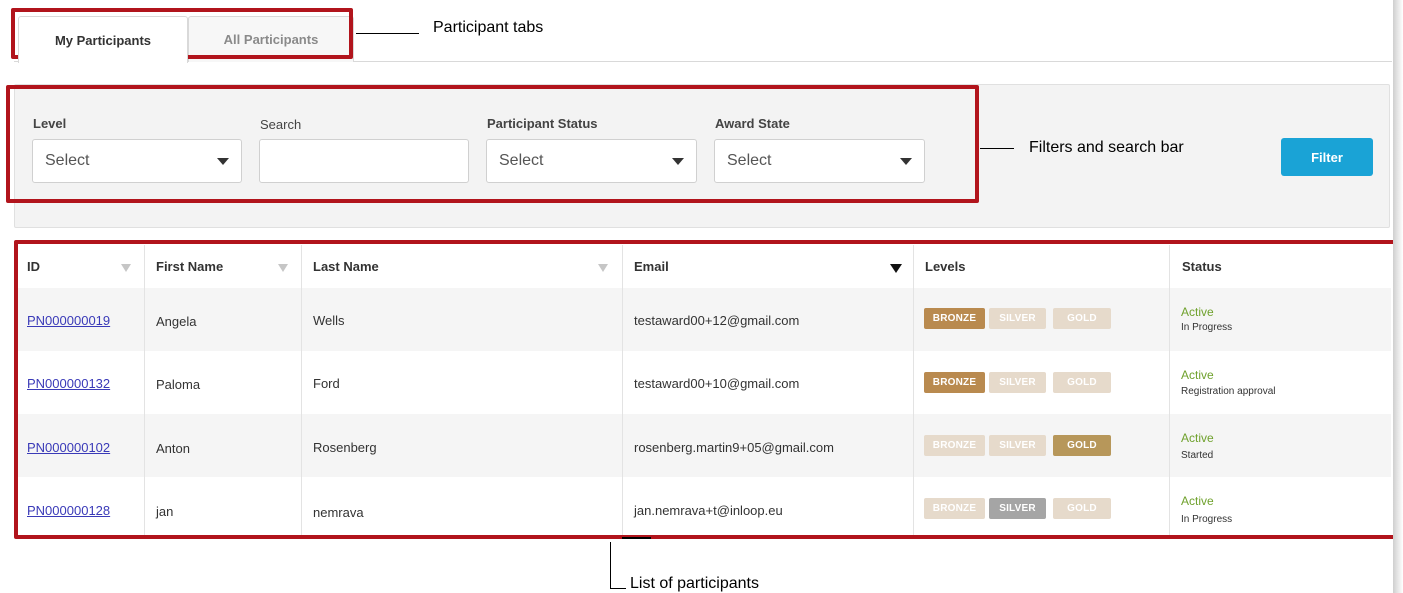  What do you see at coordinates (103, 39) in the screenshot?
I see `tab-my-participants: My Participants` at bounding box center [103, 39].